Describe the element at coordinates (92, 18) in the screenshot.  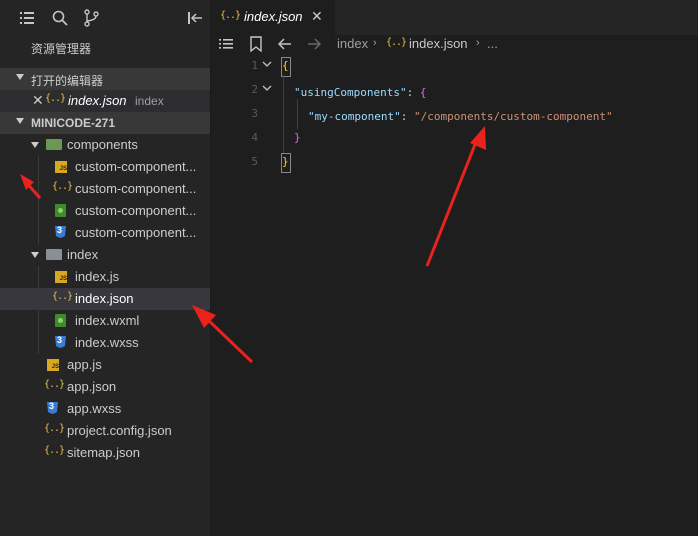
I see `source-control-icon` at that location.